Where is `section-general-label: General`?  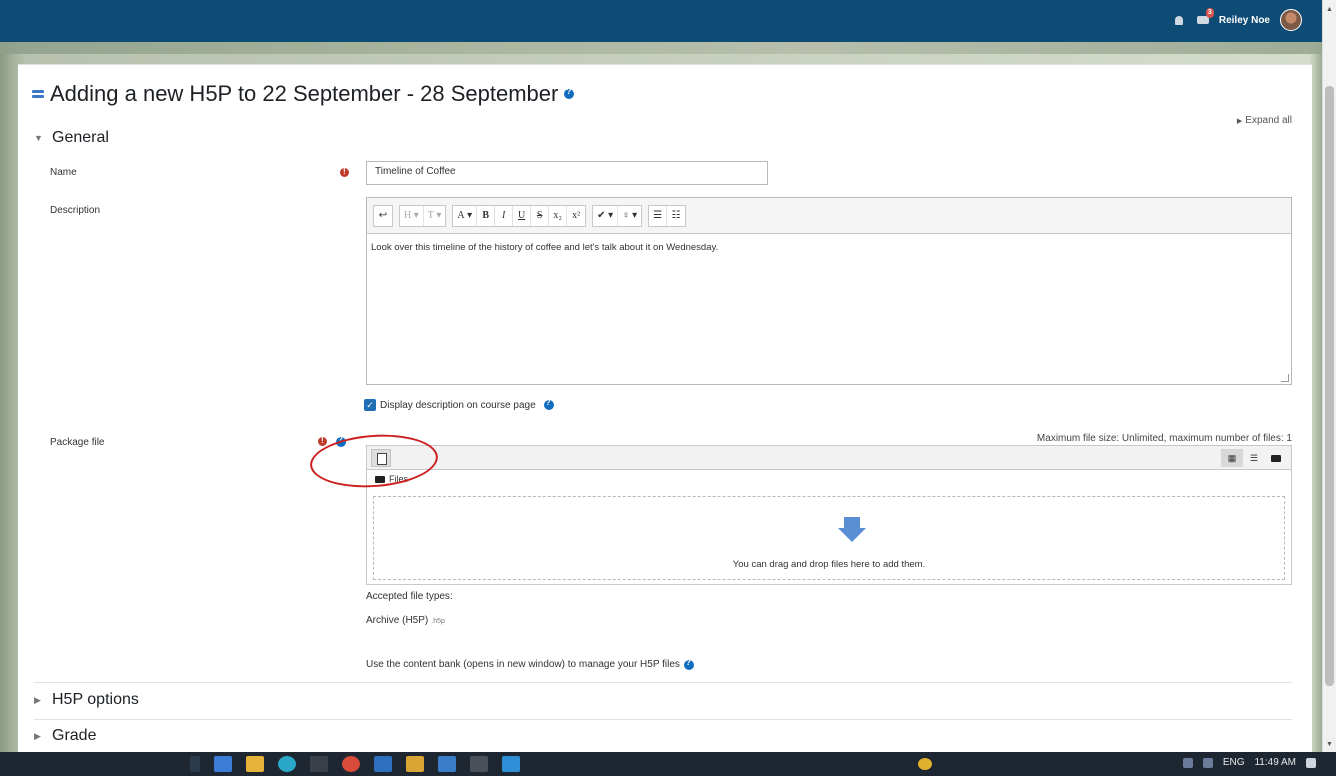 section-general-label: General is located at coordinates (80, 137).